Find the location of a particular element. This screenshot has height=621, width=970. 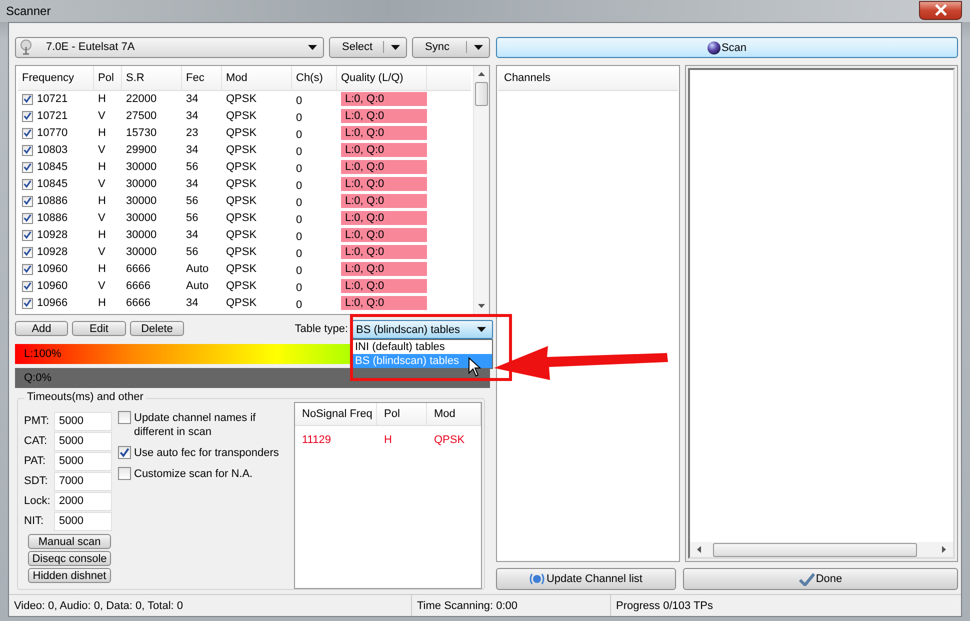

list-button: Edit is located at coordinates (99, 328).